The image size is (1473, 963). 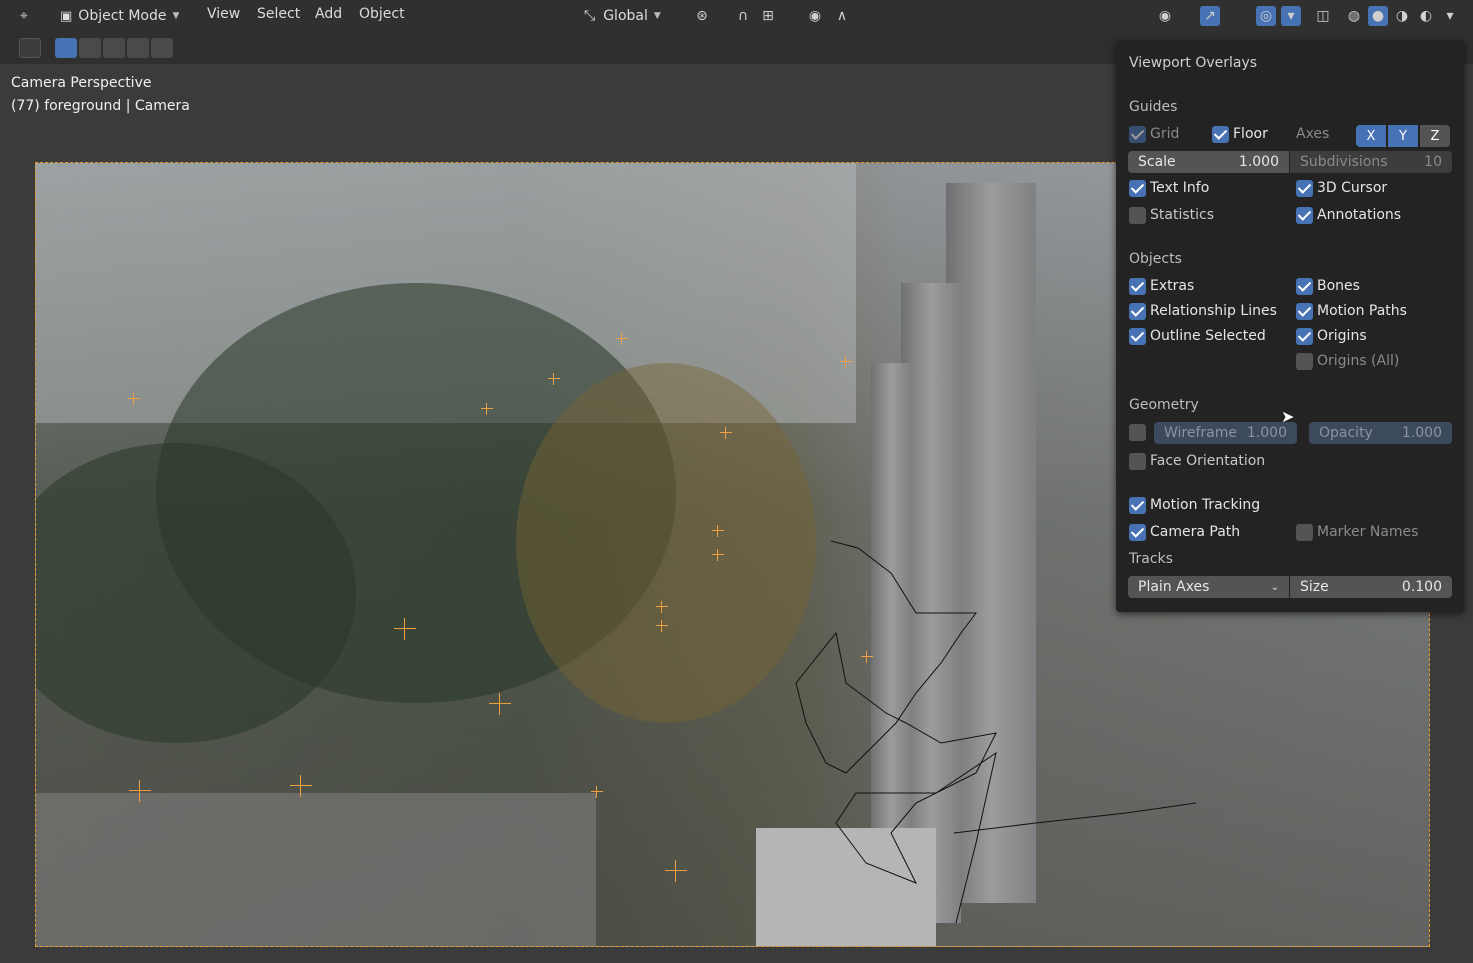 I want to click on outline-selected-label: Outline Selected, so click(x=1208, y=336).